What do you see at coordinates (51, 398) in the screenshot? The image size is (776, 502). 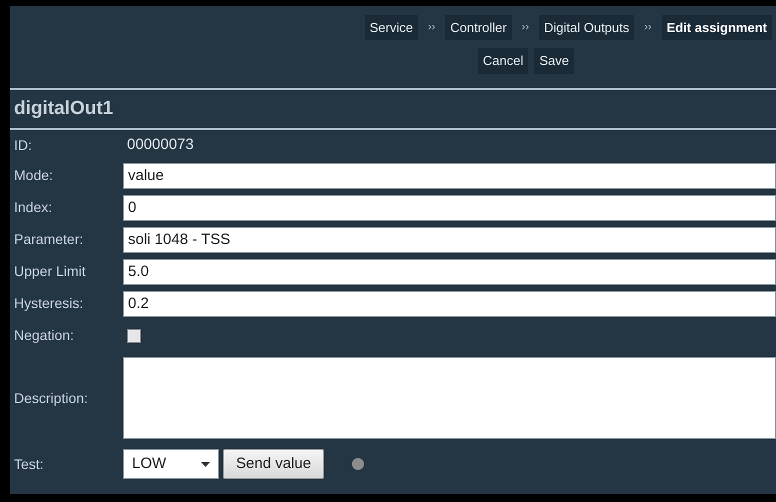 I see `field-label: Description:` at bounding box center [51, 398].